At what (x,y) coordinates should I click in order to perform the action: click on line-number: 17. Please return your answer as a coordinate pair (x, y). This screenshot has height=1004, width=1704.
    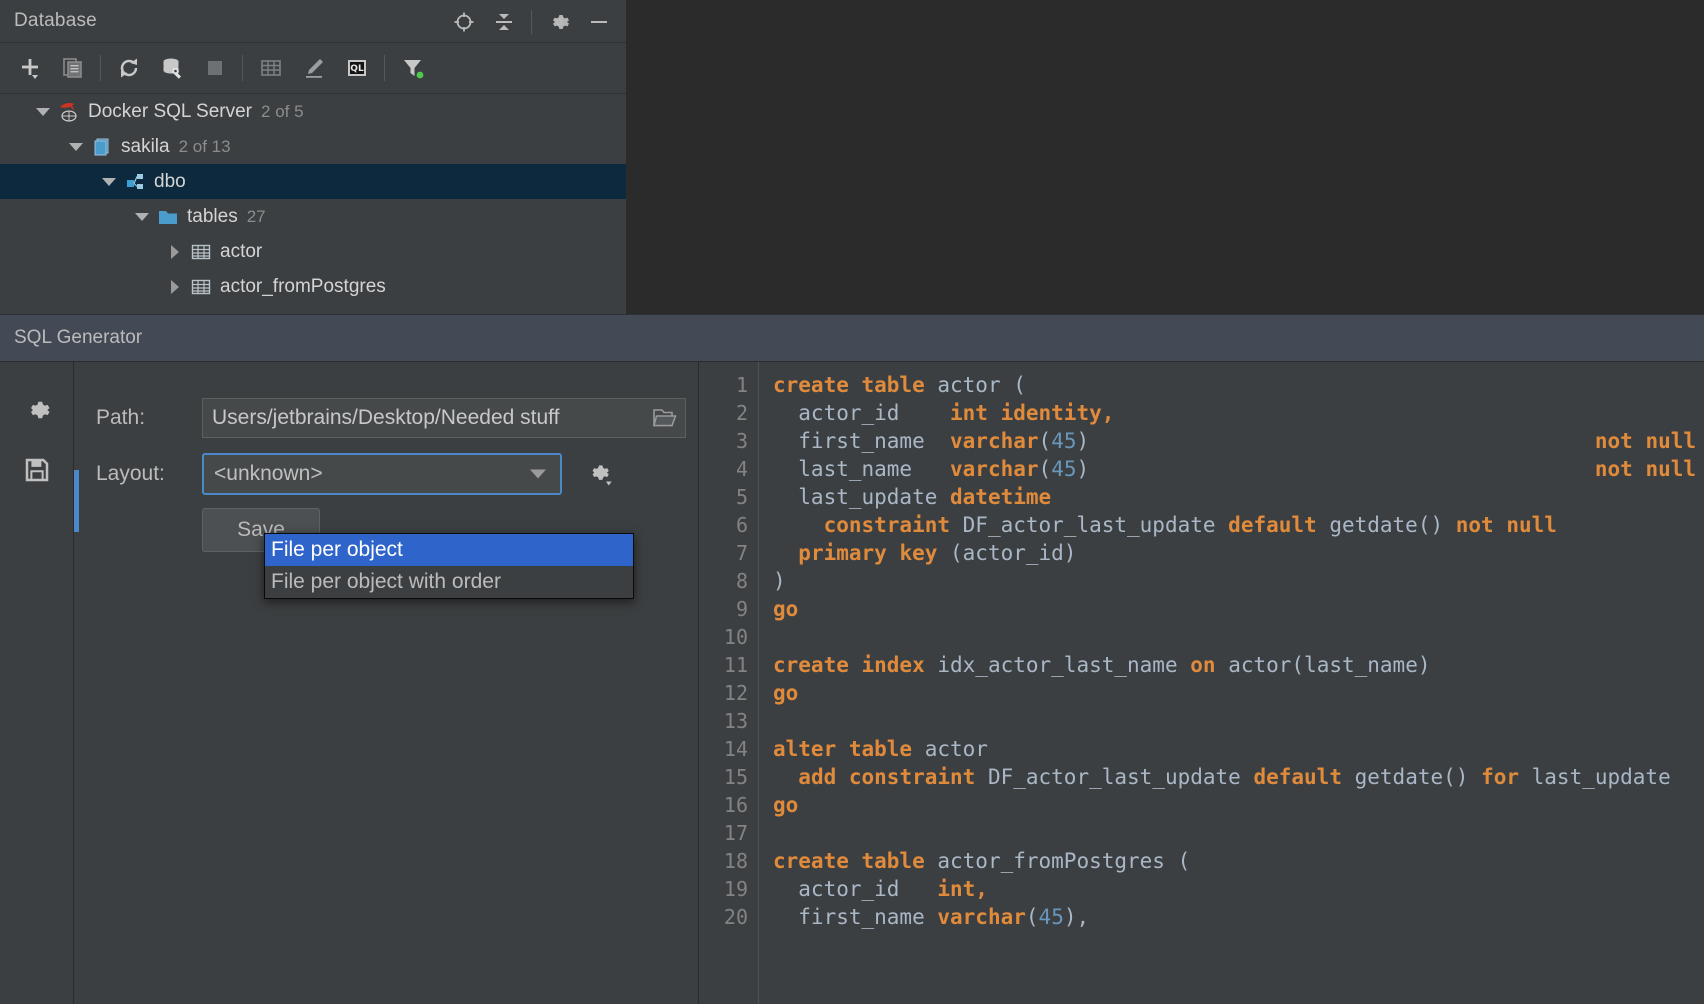
    Looking at the image, I should click on (735, 833).